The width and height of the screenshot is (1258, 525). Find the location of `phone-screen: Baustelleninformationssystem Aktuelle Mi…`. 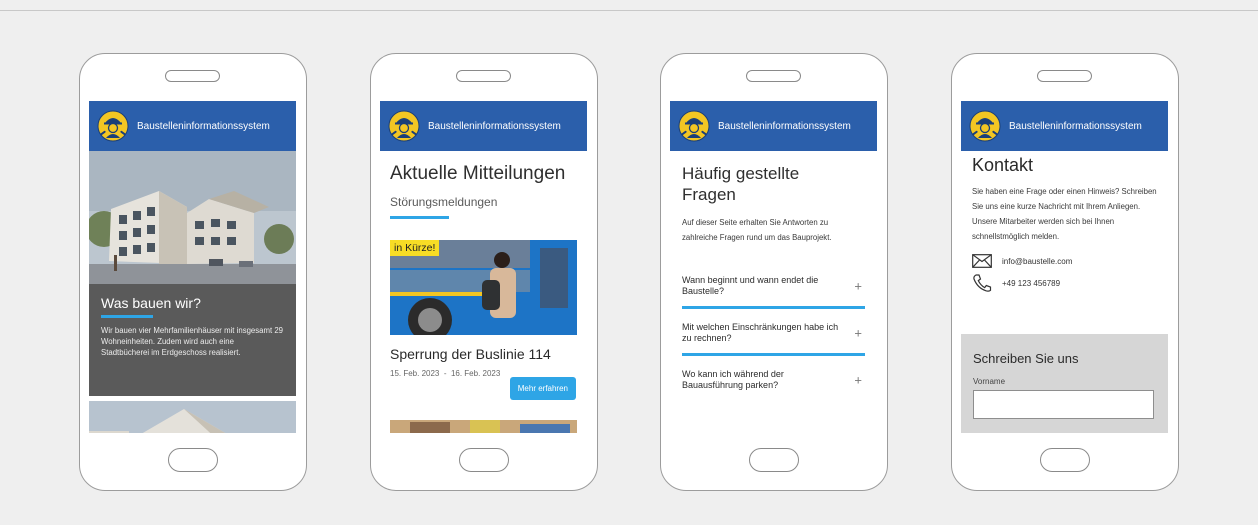

phone-screen: Baustelleninformationssystem Aktuelle Mi… is located at coordinates (483, 267).